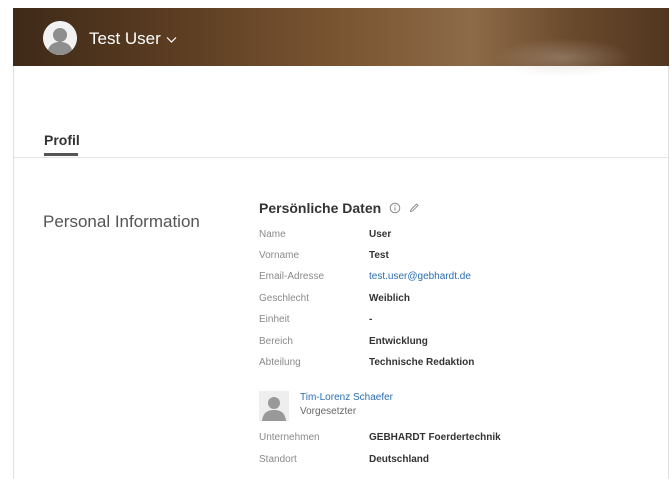 The height and width of the screenshot is (479, 671). Describe the element at coordinates (389, 298) in the screenshot. I see `field-value-geschlecht: Weiblich` at that location.